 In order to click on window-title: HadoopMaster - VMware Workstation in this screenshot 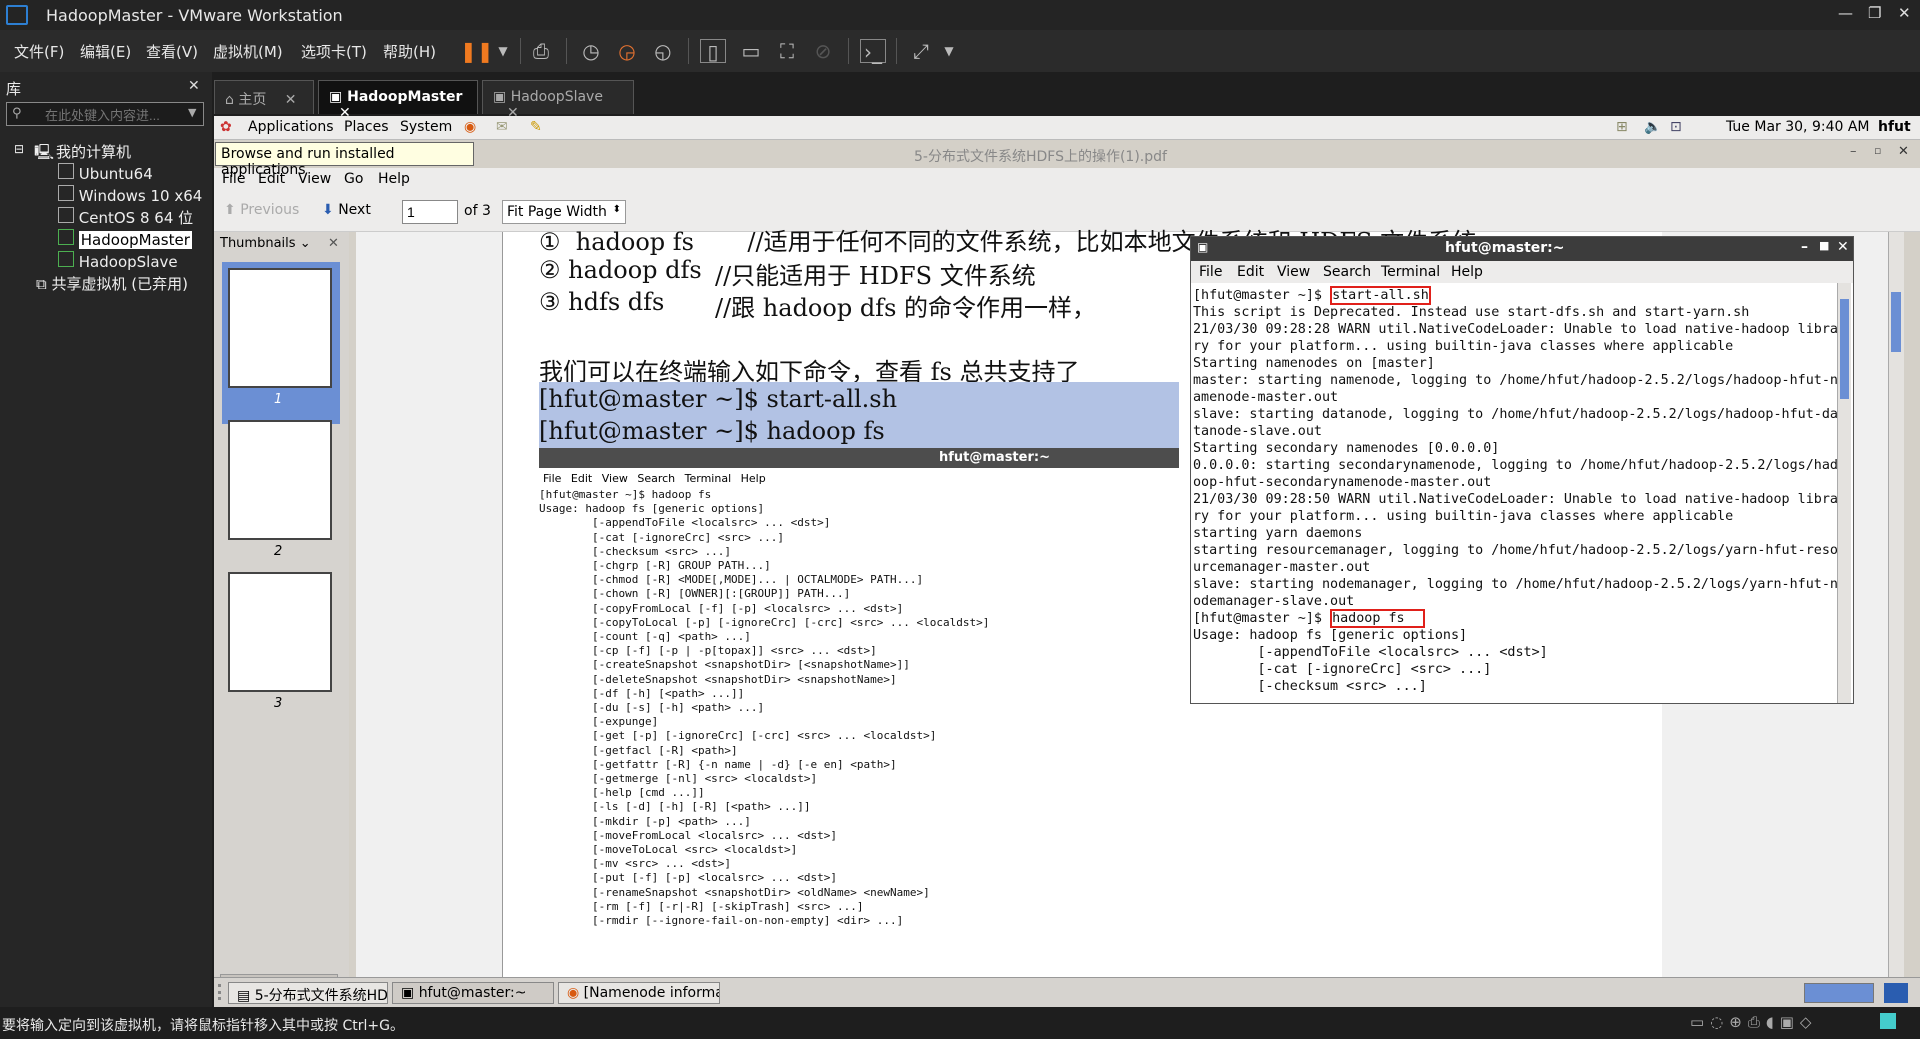, I will do `click(194, 15)`.